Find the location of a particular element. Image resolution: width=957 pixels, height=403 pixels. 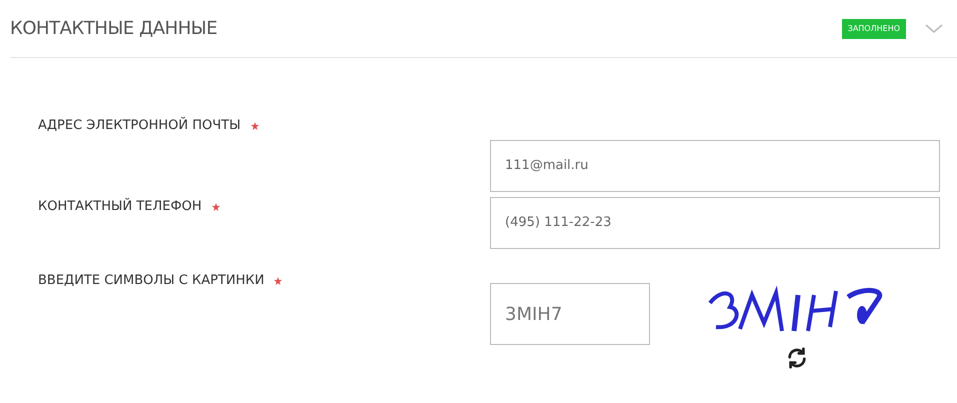

input-field: 111@mail.ru is located at coordinates (715, 166).